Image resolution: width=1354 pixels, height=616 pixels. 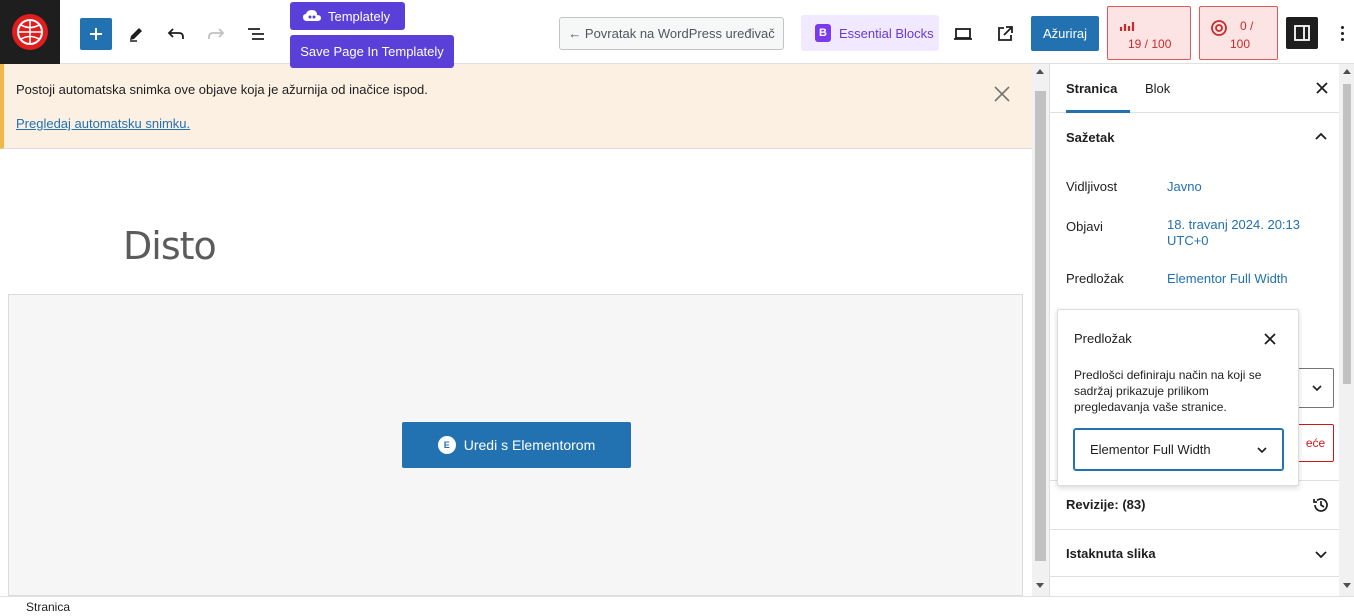 I want to click on template-select: Elementor Full Width, so click(x=1178, y=449).